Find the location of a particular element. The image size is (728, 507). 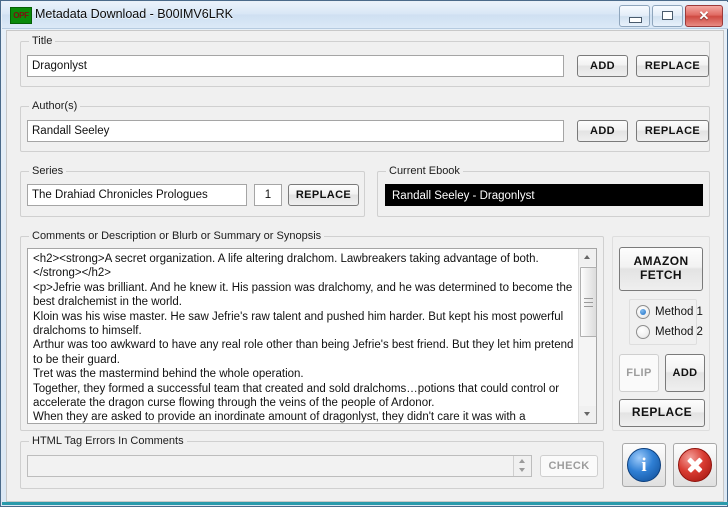

series-input is located at coordinates (137, 195).